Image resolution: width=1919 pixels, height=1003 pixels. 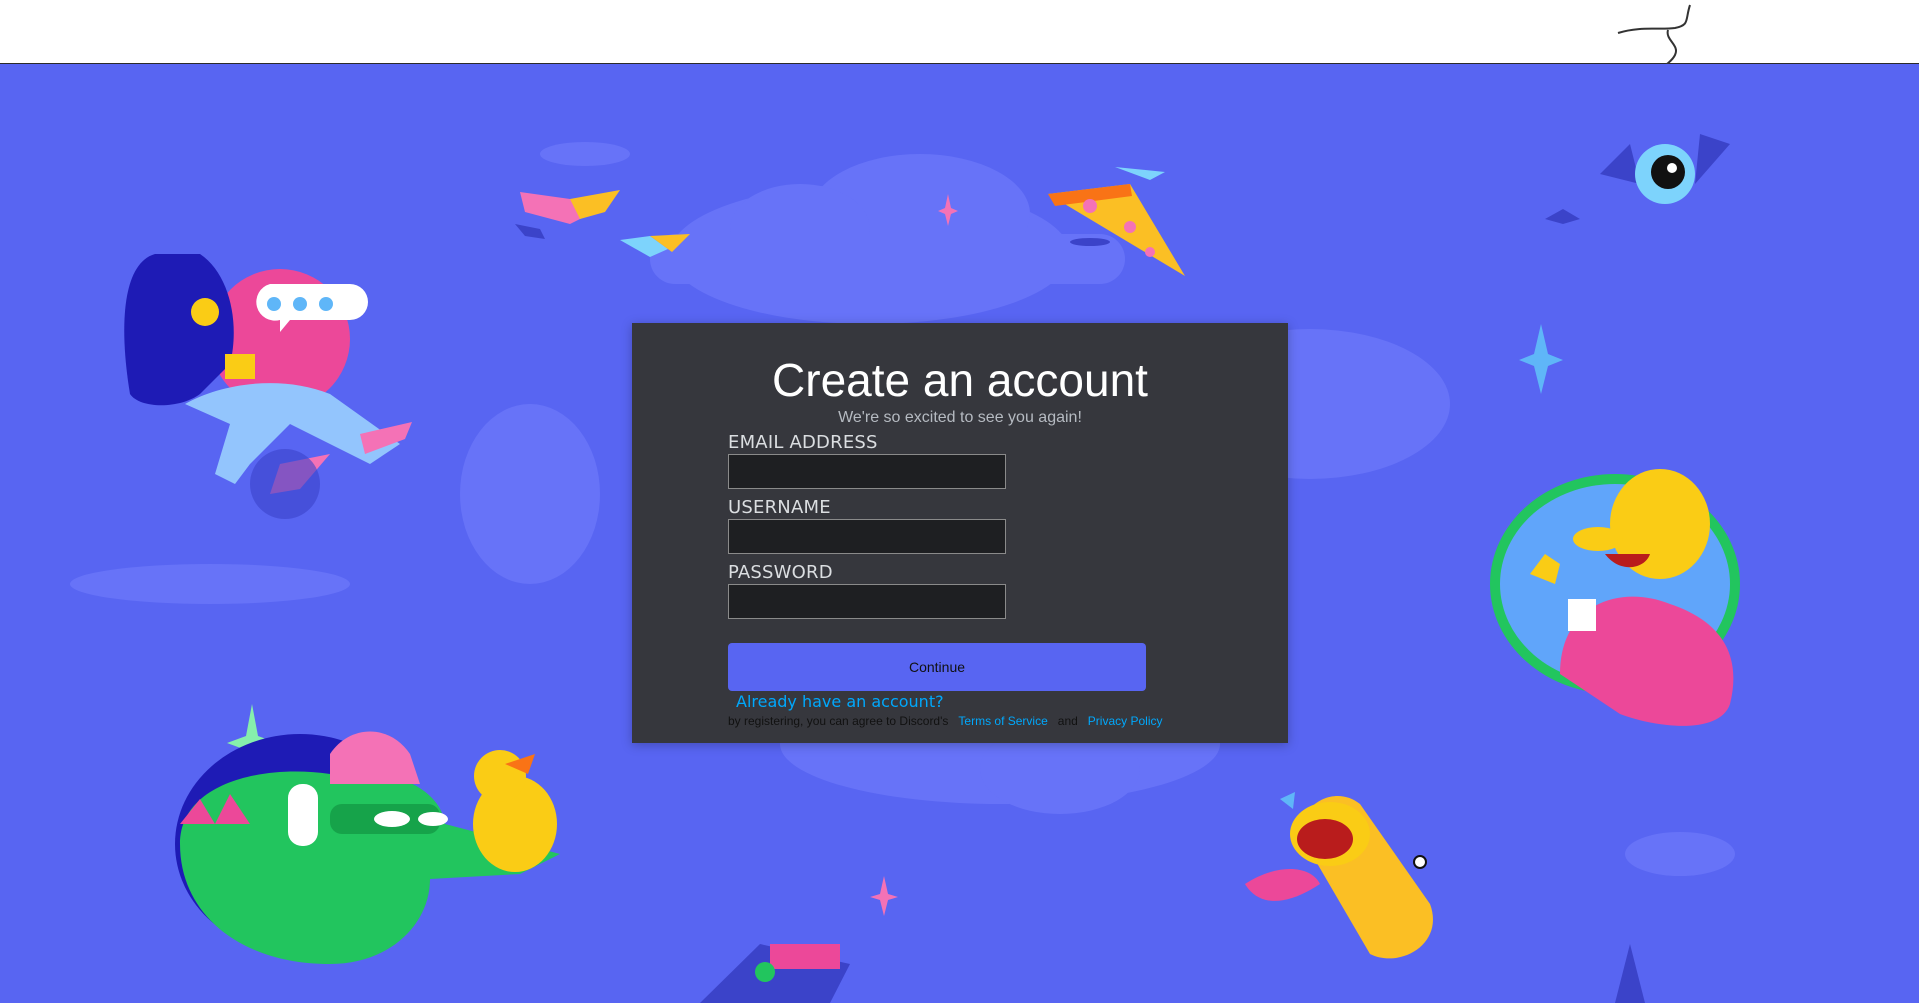 I want to click on login-link: Already have an account?, so click(x=840, y=701).